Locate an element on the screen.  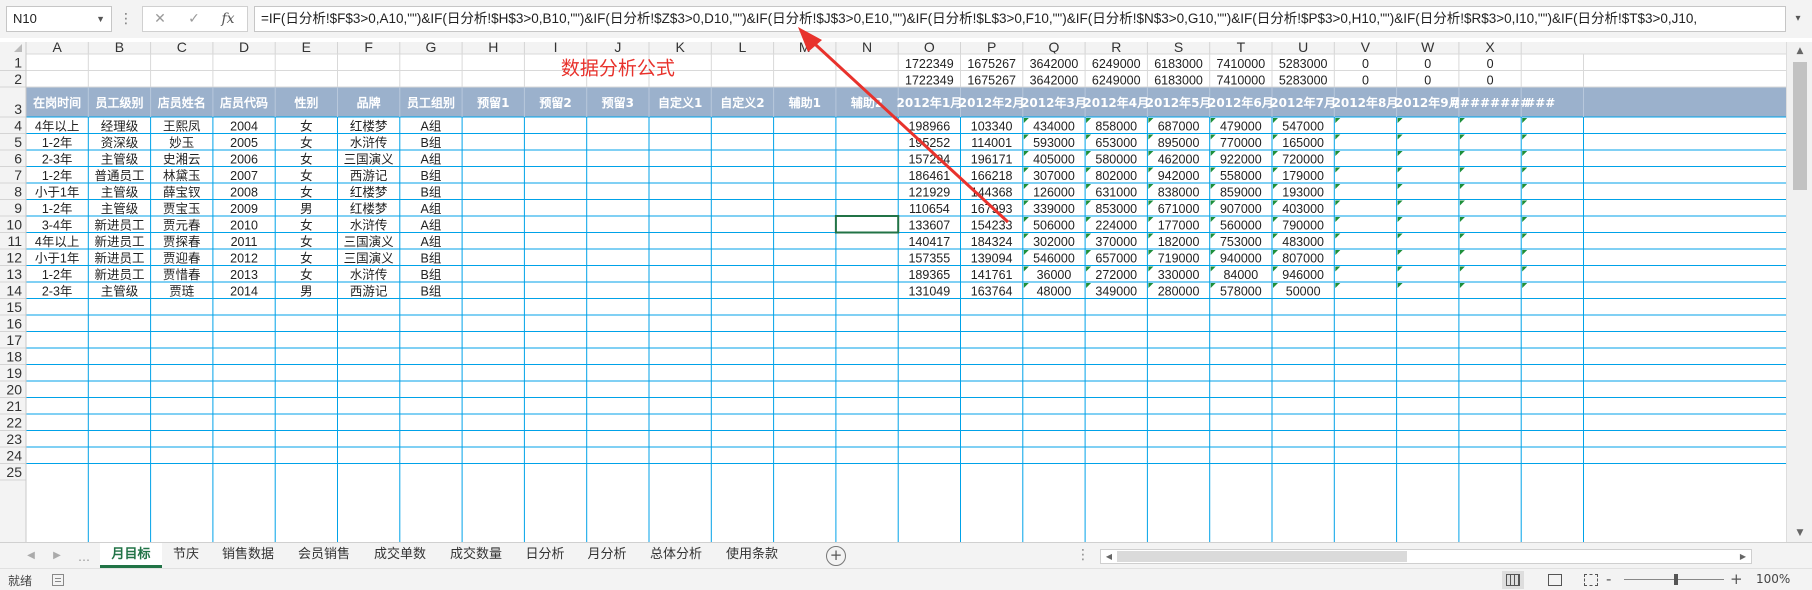
table-header-cell: 预留3 is located at coordinates (618, 102).